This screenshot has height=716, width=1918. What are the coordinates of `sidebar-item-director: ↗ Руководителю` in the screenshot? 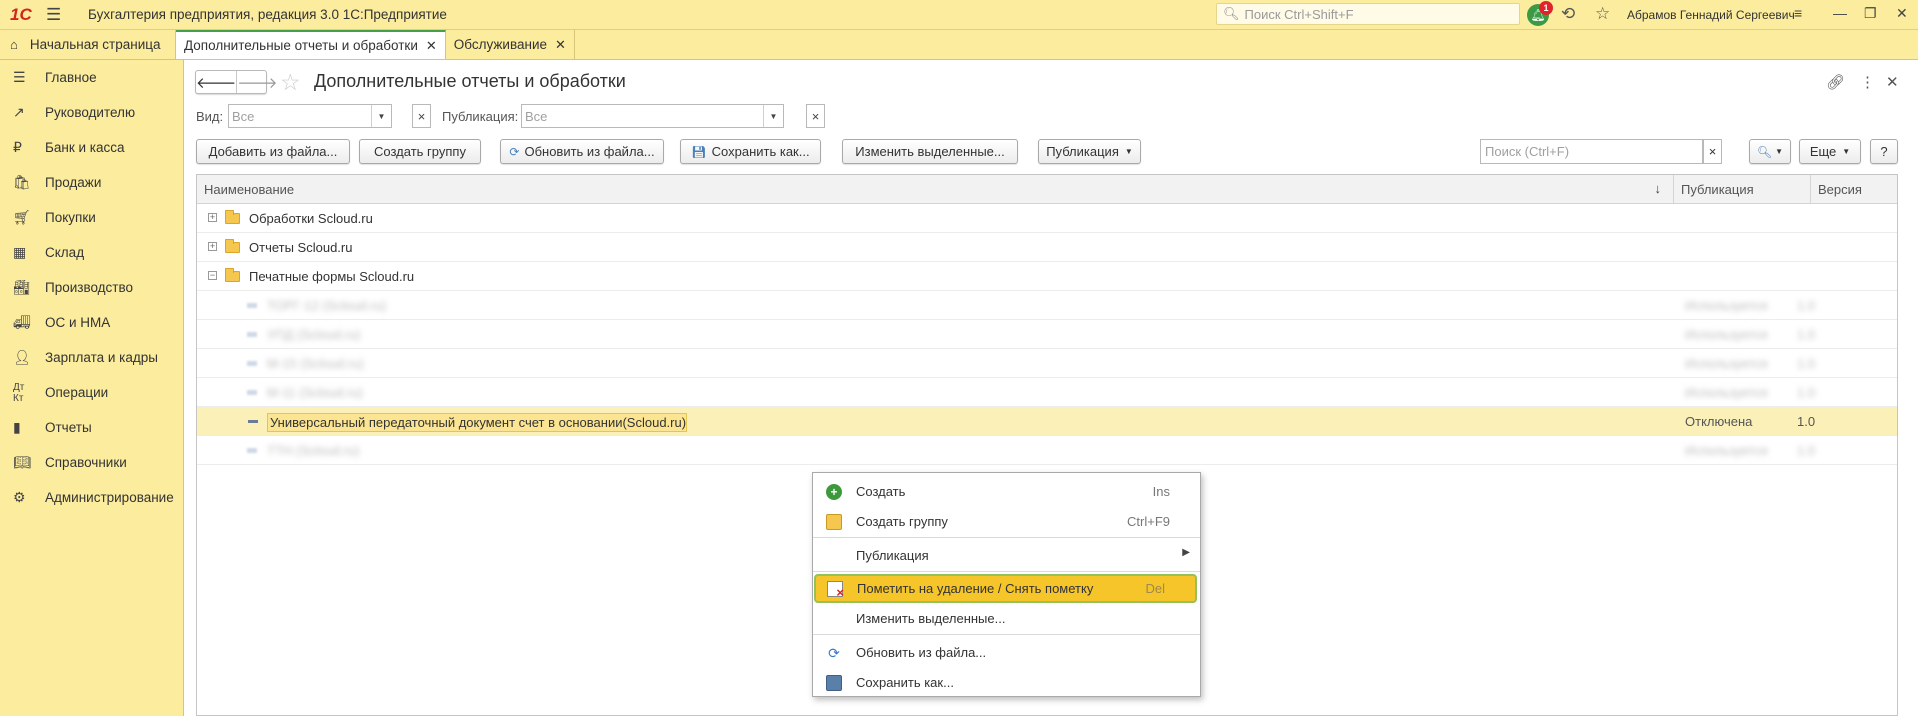 It's located at (91, 112).